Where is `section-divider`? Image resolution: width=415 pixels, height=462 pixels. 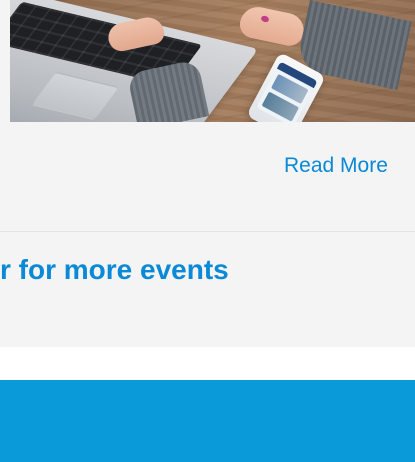
section-divider is located at coordinates (207, 231).